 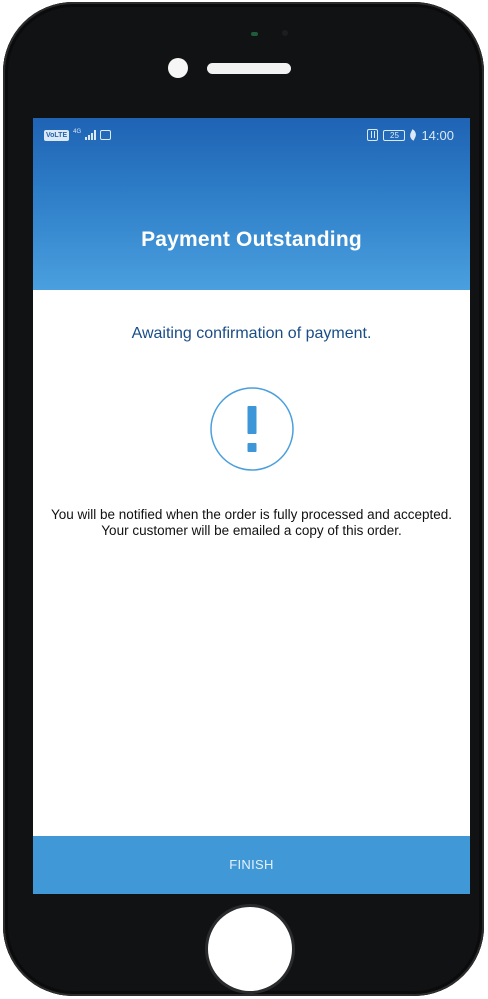 I want to click on home-button, so click(x=250, y=949).